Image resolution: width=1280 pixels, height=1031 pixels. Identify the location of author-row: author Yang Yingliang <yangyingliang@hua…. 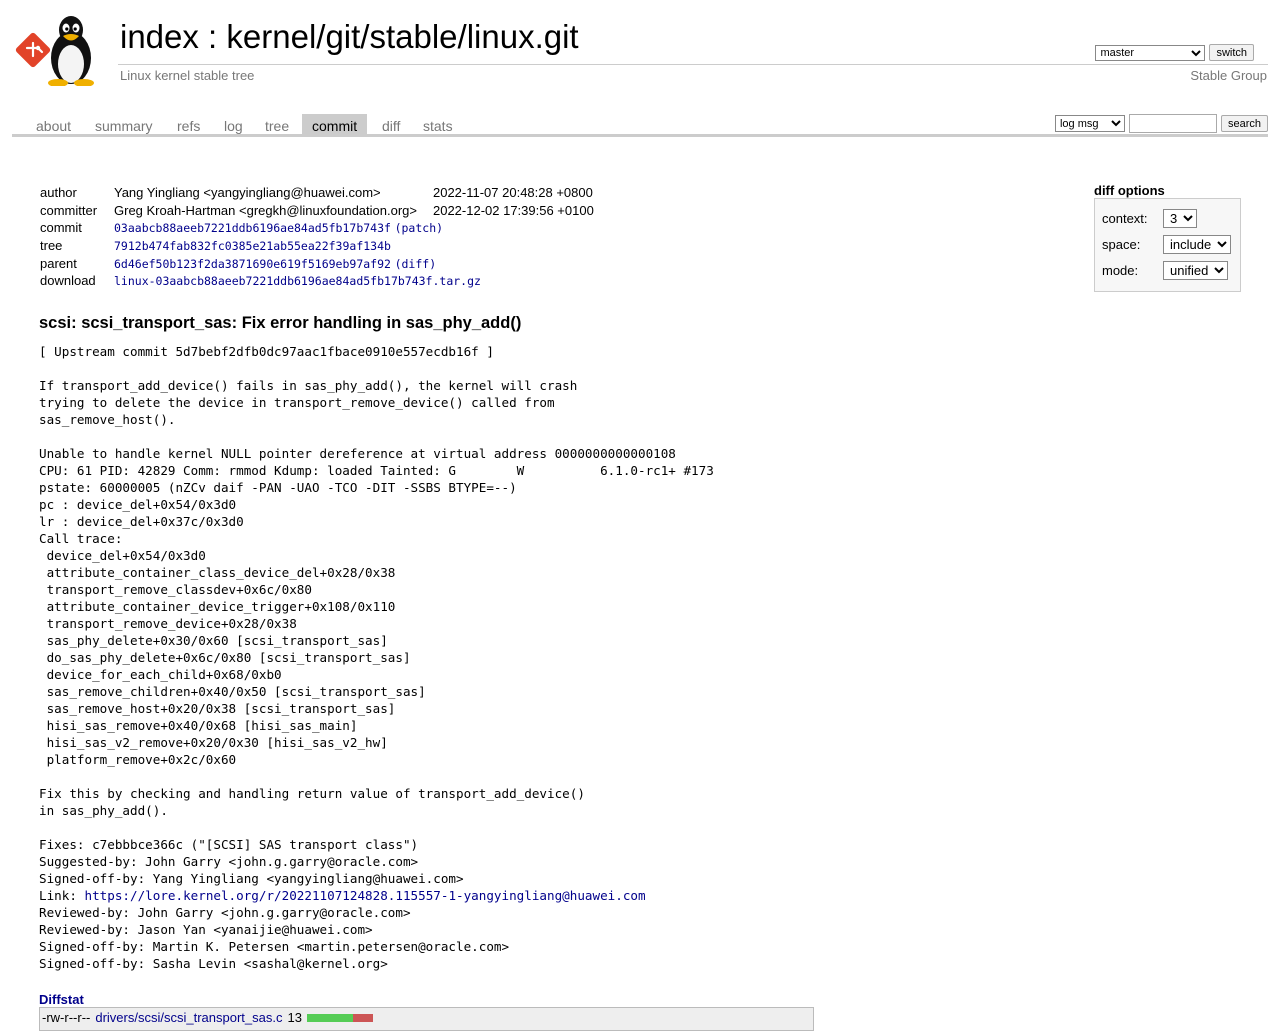
(319, 193).